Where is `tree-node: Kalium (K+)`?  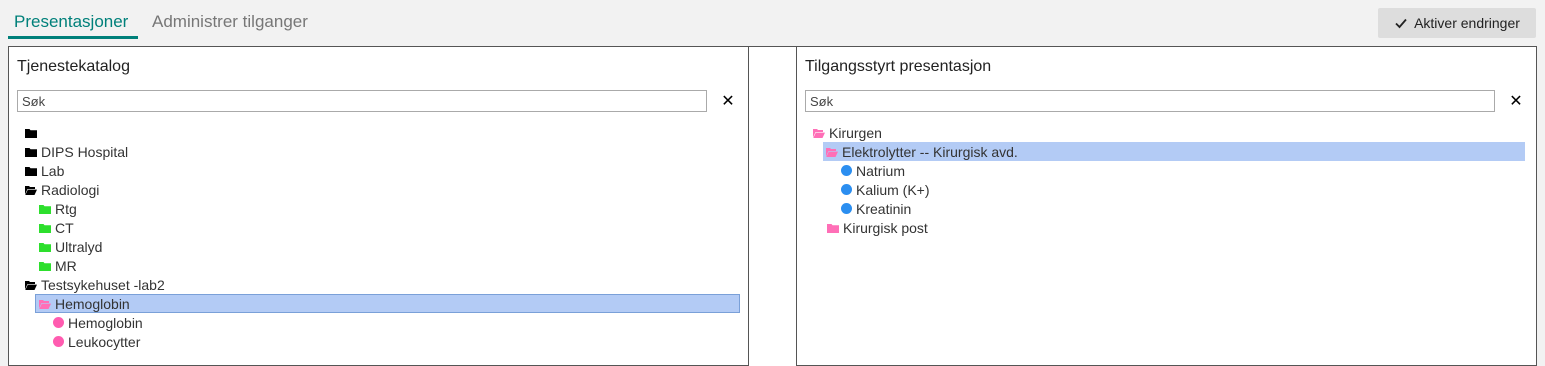 tree-node: Kalium (K+) is located at coordinates (885, 189).